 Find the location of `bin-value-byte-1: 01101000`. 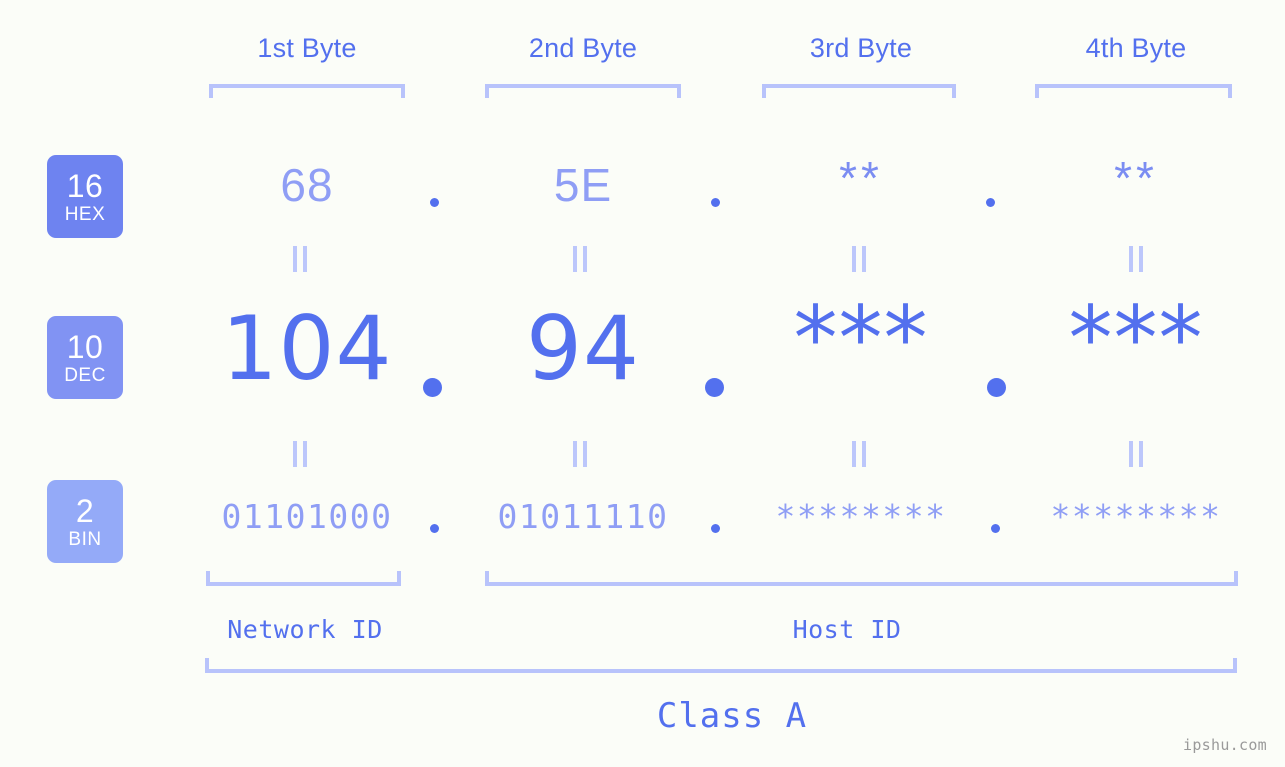

bin-value-byte-1: 01101000 is located at coordinates (307, 516).